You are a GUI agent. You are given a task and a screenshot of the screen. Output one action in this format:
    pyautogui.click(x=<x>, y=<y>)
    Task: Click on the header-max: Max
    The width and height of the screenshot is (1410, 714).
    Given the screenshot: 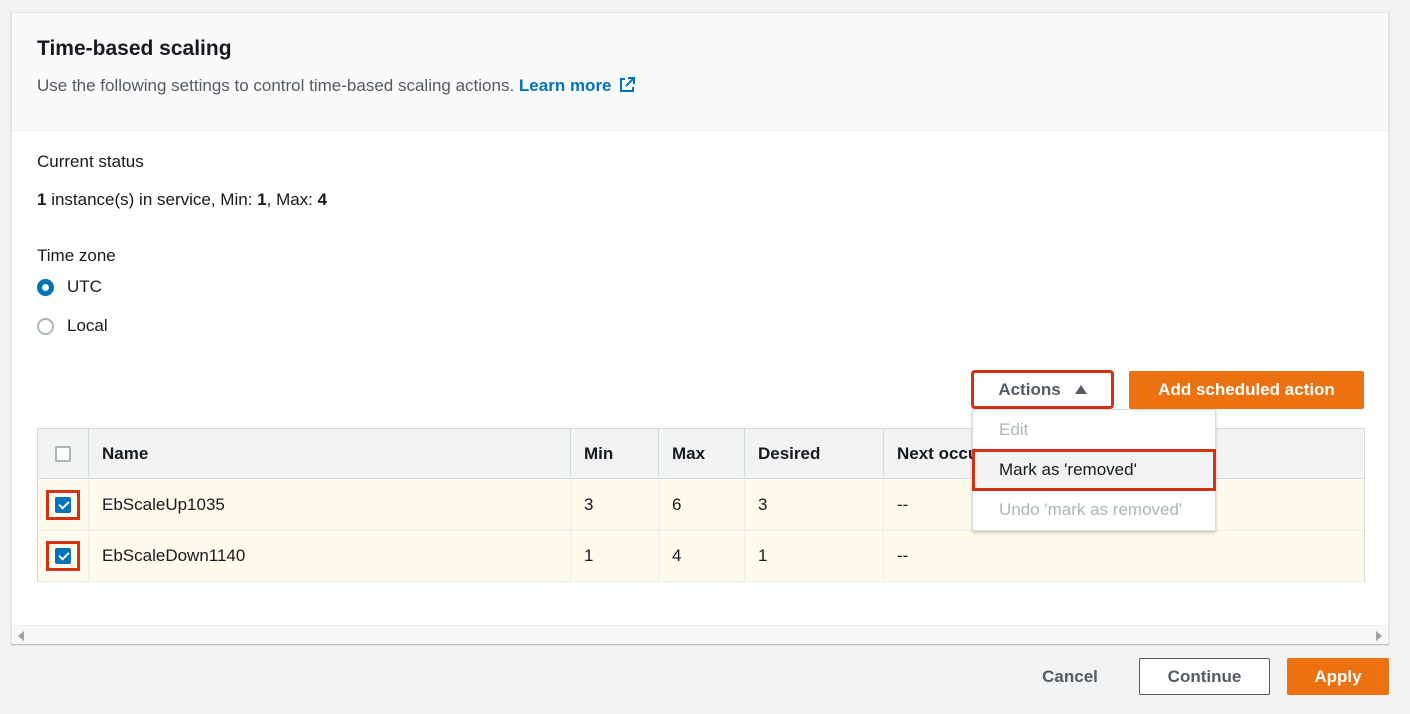 What is the action you would take?
    pyautogui.click(x=701, y=453)
    